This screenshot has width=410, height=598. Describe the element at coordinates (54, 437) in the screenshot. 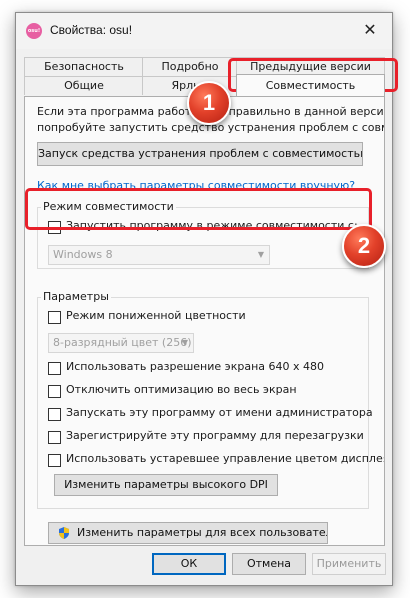

I see `register-restart-checkbox` at that location.